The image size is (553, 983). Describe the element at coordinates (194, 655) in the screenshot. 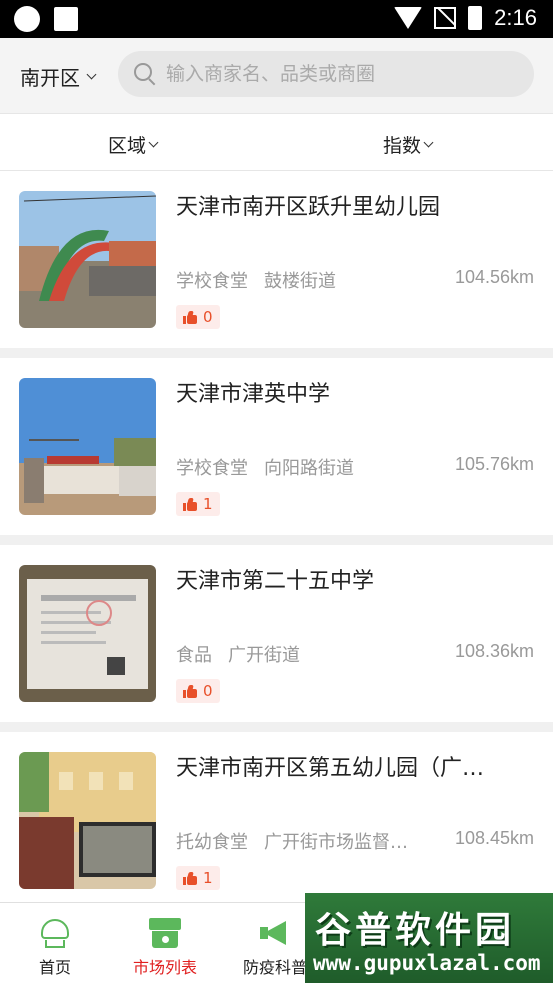

I see `merchant-category: 食品` at that location.